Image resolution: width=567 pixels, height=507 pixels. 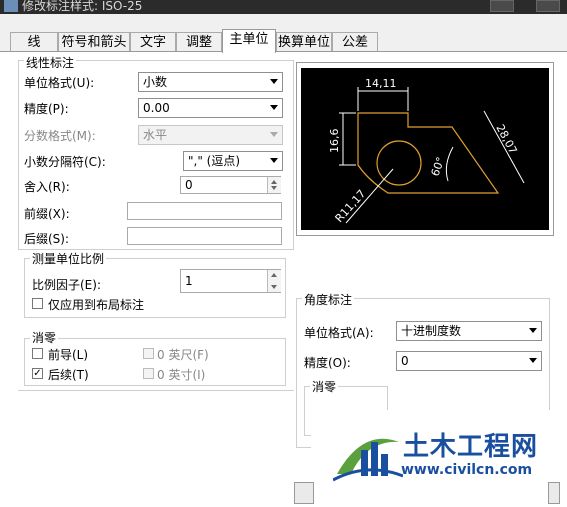 I want to click on tab-lines: 线, so click(x=34, y=42).